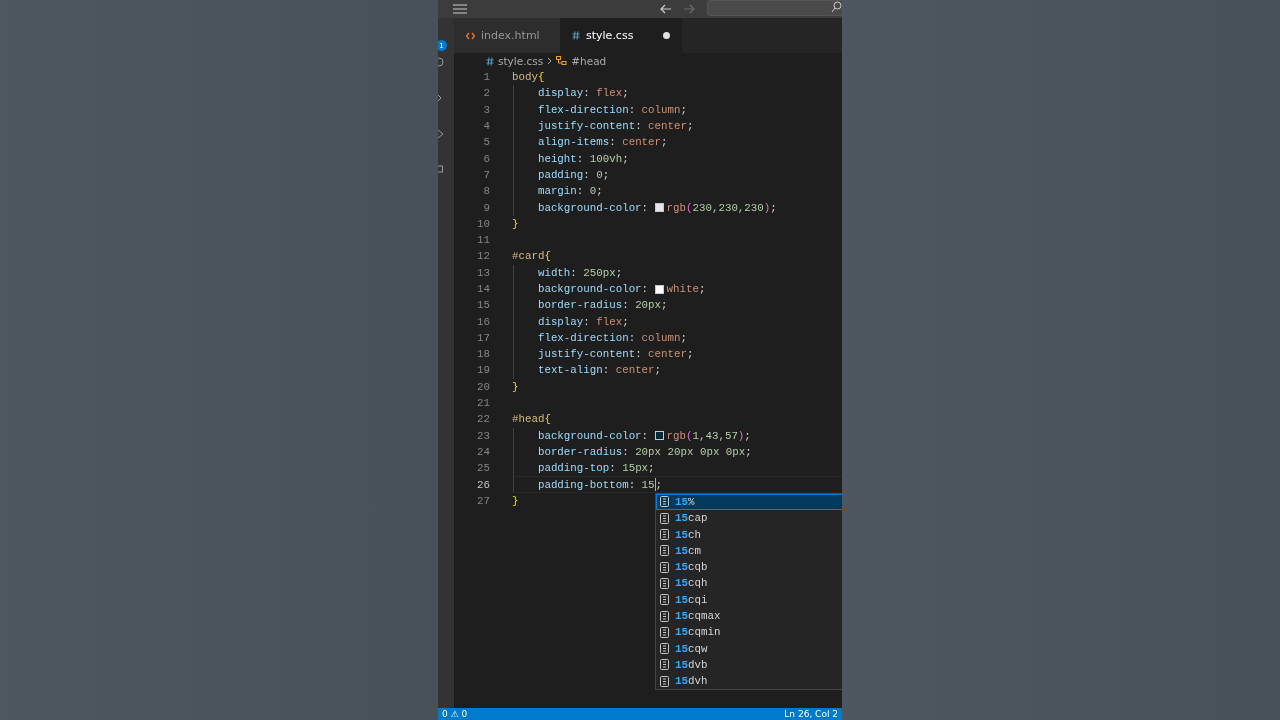  What do you see at coordinates (483, 484) in the screenshot?
I see `line-number: 26` at bounding box center [483, 484].